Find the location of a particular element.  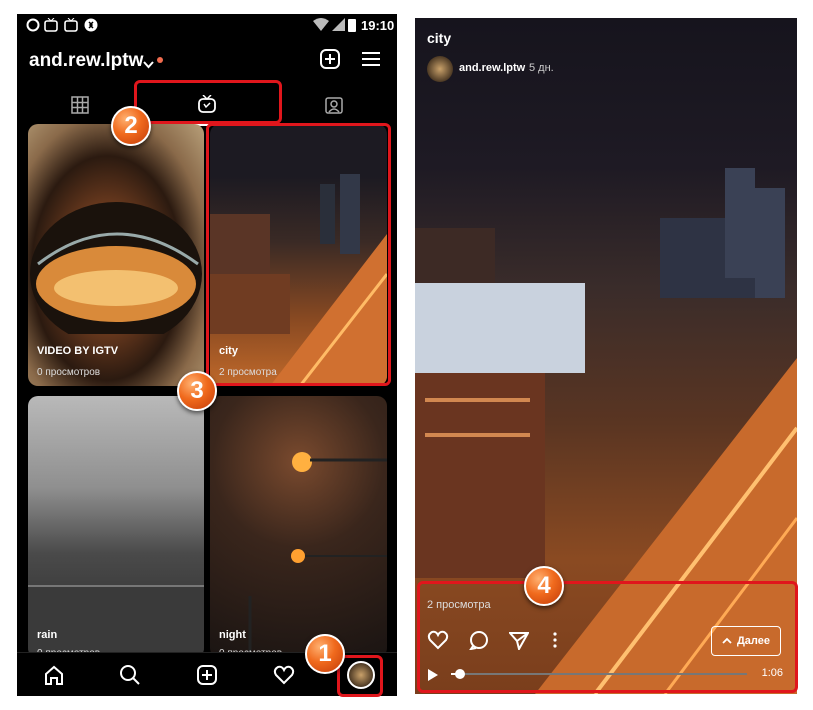

status-bar: 19:10 is located at coordinates (207, 26).